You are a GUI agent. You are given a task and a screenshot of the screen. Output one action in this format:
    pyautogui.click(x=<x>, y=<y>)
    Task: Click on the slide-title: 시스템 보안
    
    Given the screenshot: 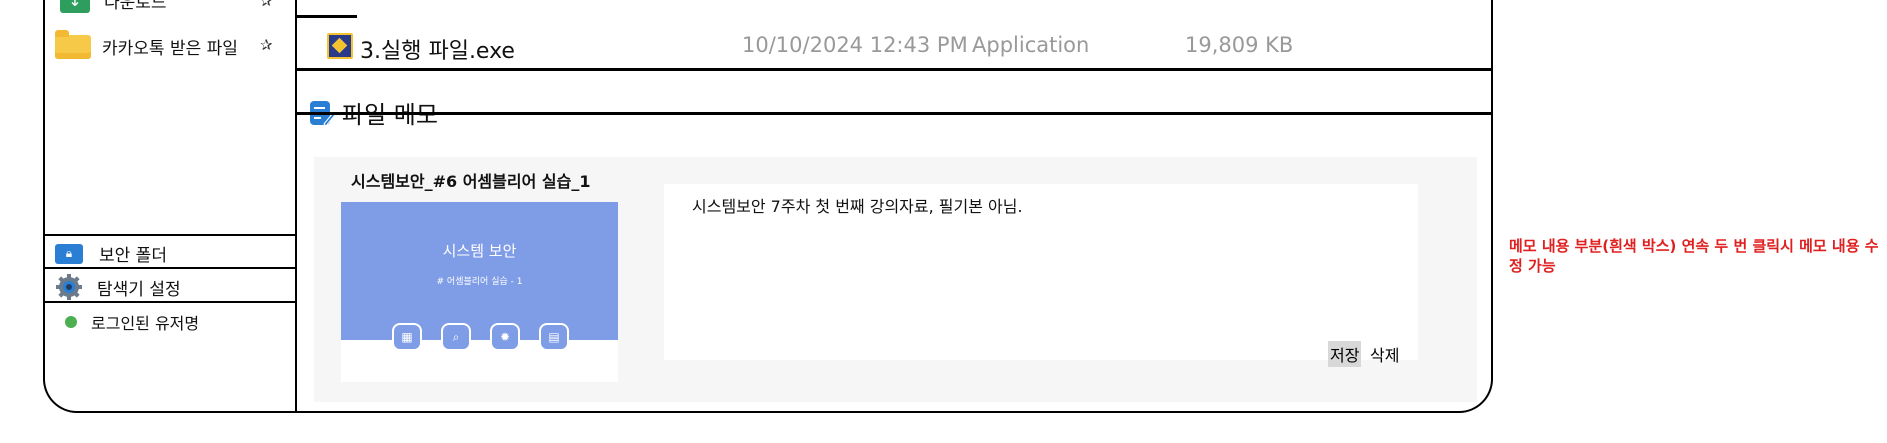 What is the action you would take?
    pyautogui.click(x=479, y=251)
    